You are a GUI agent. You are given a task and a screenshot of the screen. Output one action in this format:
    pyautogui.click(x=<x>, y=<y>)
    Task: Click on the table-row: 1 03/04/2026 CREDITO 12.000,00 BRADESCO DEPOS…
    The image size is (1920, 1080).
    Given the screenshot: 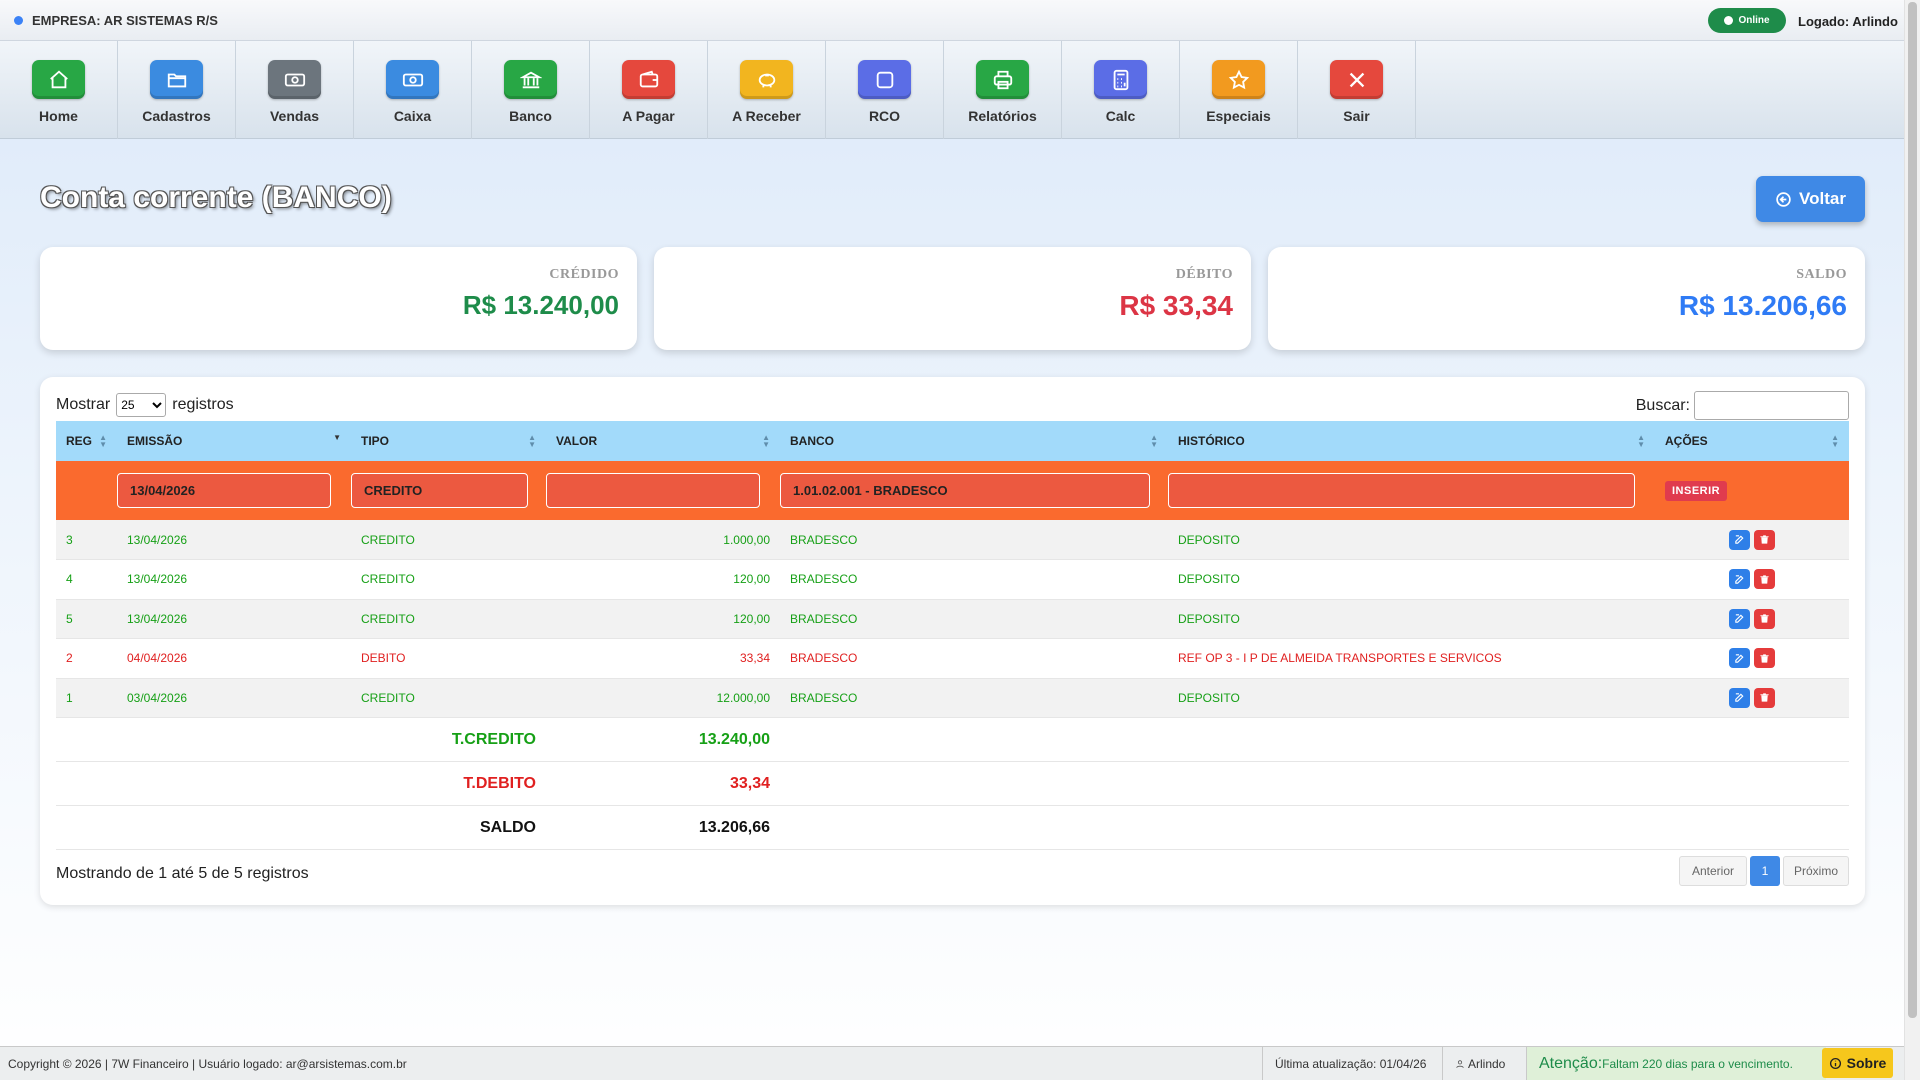 What is the action you would take?
    pyautogui.click(x=952, y=698)
    